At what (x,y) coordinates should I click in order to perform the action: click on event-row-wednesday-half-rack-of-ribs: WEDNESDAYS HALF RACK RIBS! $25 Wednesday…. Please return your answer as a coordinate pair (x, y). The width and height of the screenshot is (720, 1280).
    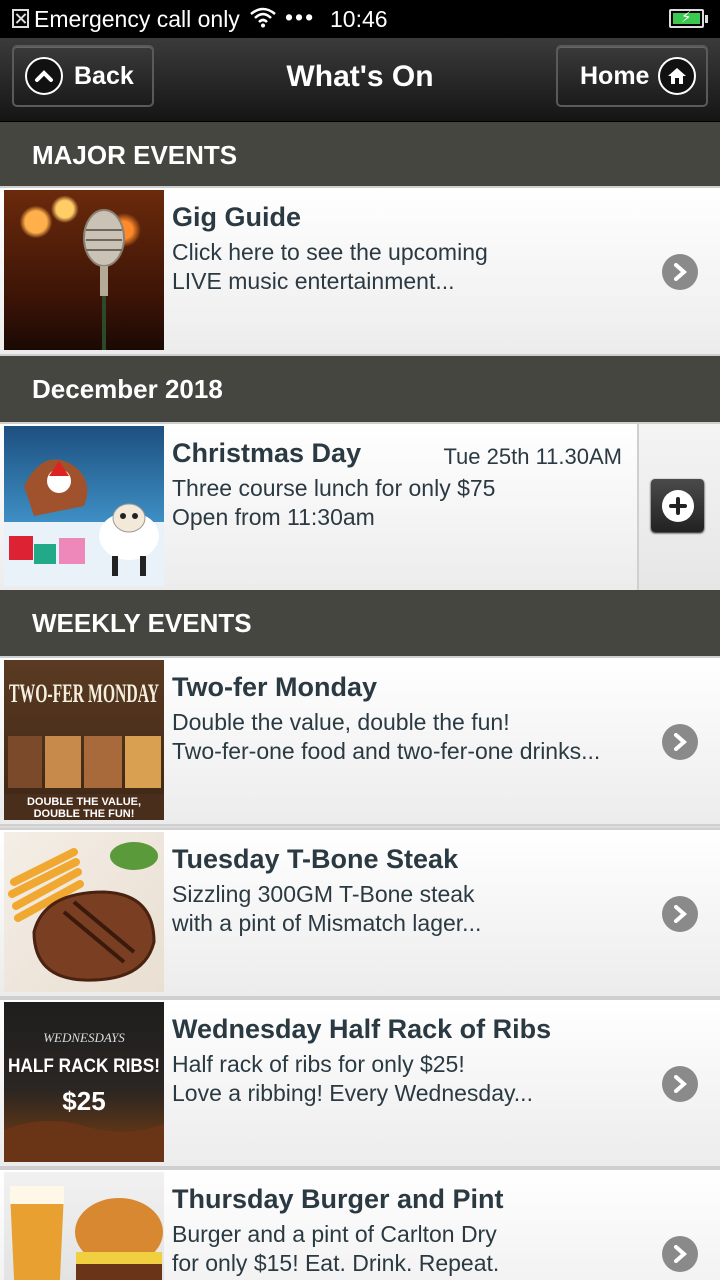
    Looking at the image, I should click on (360, 1083).